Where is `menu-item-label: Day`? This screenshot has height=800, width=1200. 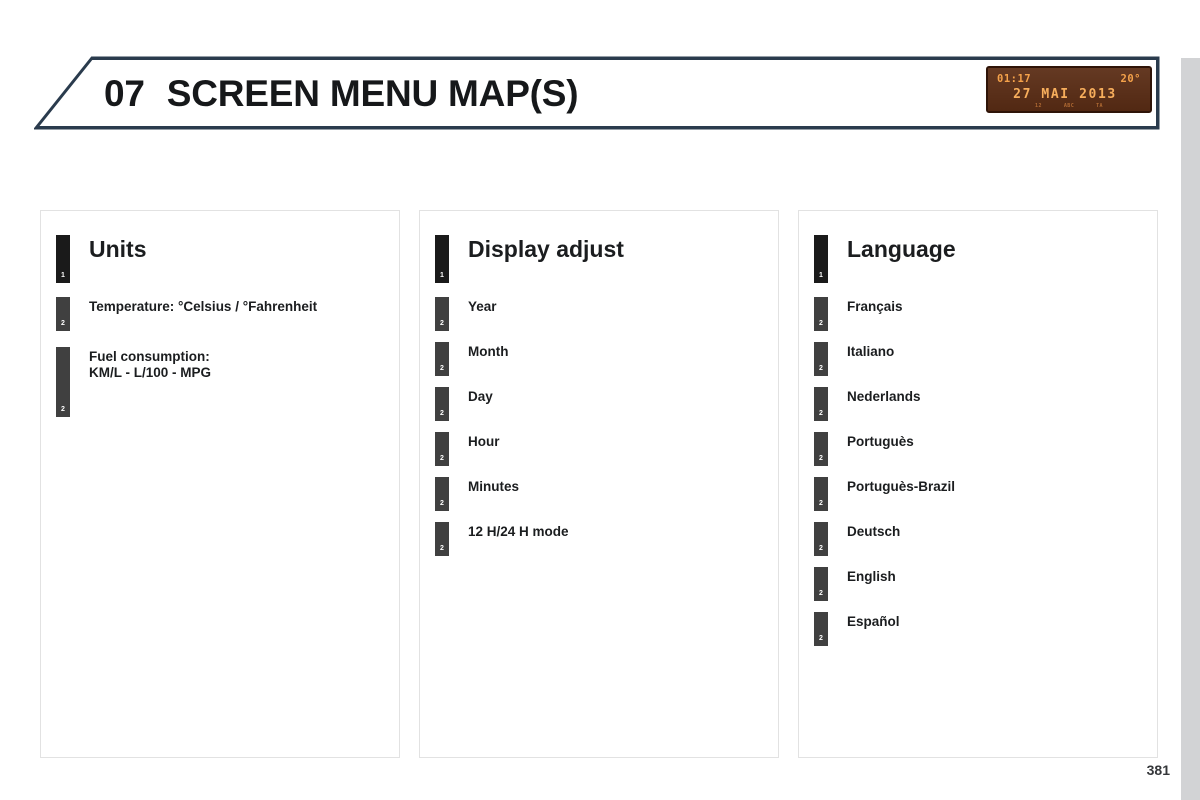
menu-item-label: Day is located at coordinates (480, 396).